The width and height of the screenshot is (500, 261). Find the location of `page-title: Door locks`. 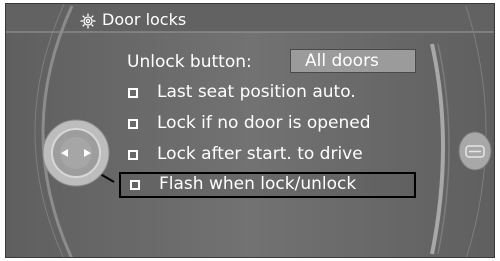

page-title: Door locks is located at coordinates (144, 19).